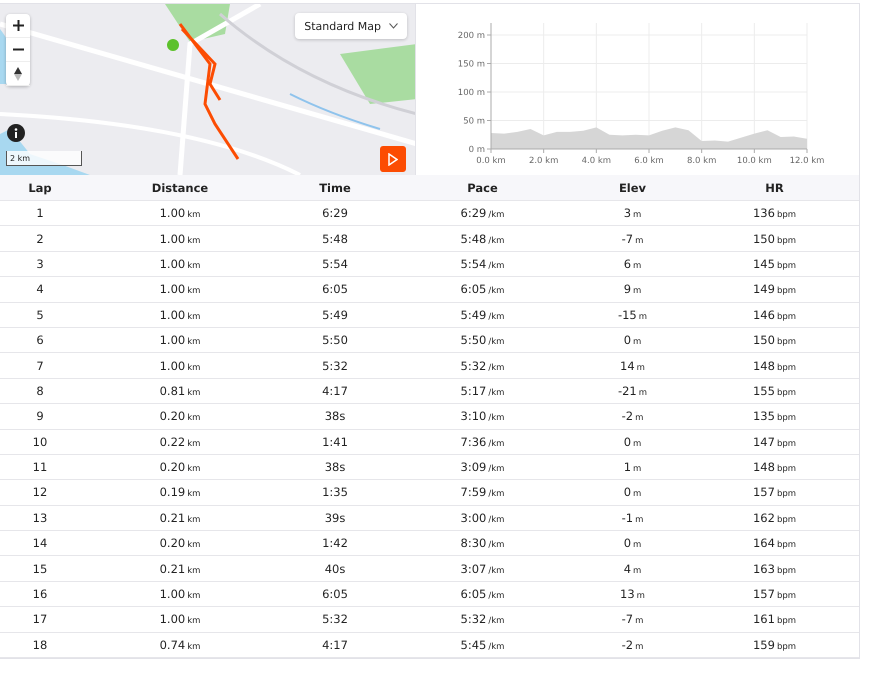 The width and height of the screenshot is (875, 677). Describe the element at coordinates (471, 93) in the screenshot. I see `y-tick-label: 100 m` at that location.